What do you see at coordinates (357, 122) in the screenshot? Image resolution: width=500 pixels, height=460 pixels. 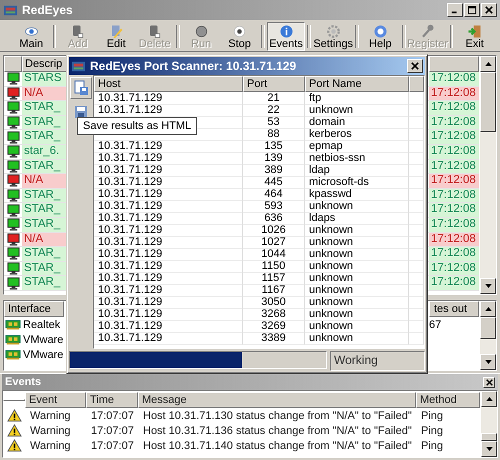 I see `table-cell: domain` at bounding box center [357, 122].